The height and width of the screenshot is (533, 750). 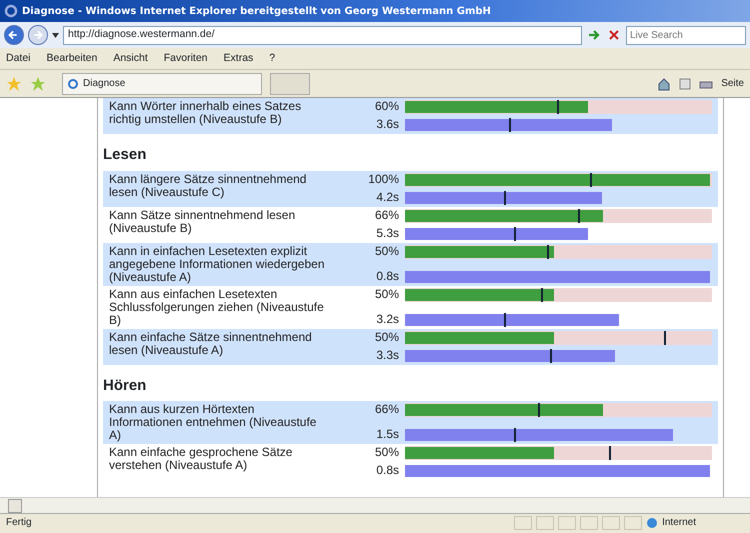 What do you see at coordinates (72, 58) in the screenshot?
I see `menu-item: Bearbeiten` at bounding box center [72, 58].